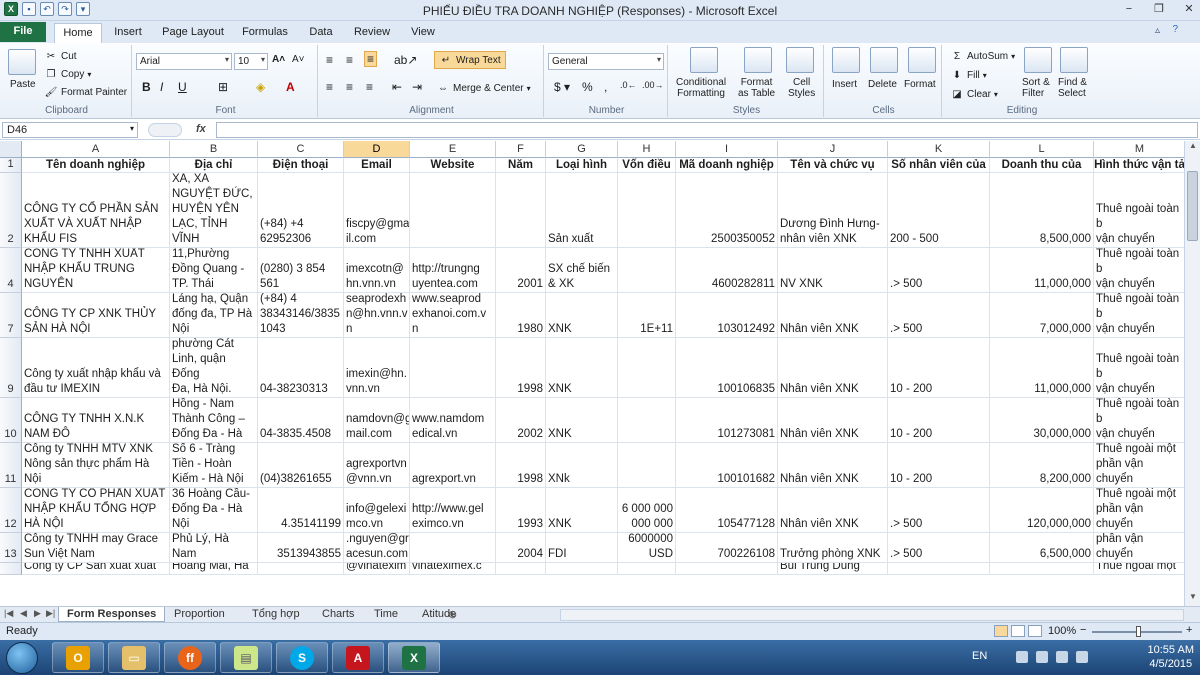 The image size is (1200, 675). I want to click on table-cell: XNK, so click(582, 510).